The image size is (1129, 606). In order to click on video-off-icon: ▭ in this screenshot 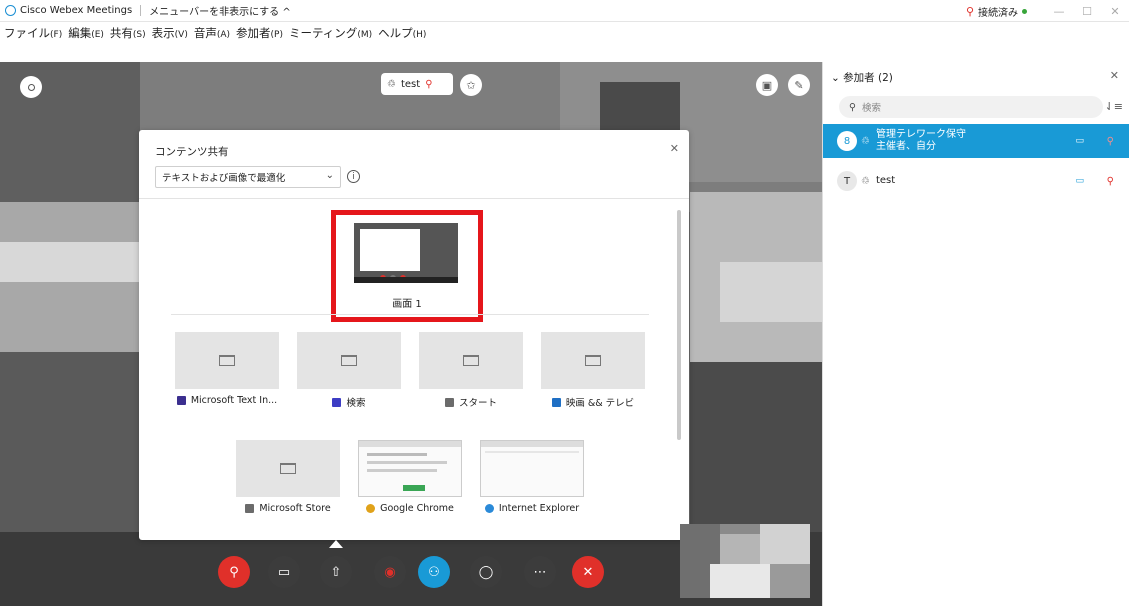, I will do `click(284, 572)`.